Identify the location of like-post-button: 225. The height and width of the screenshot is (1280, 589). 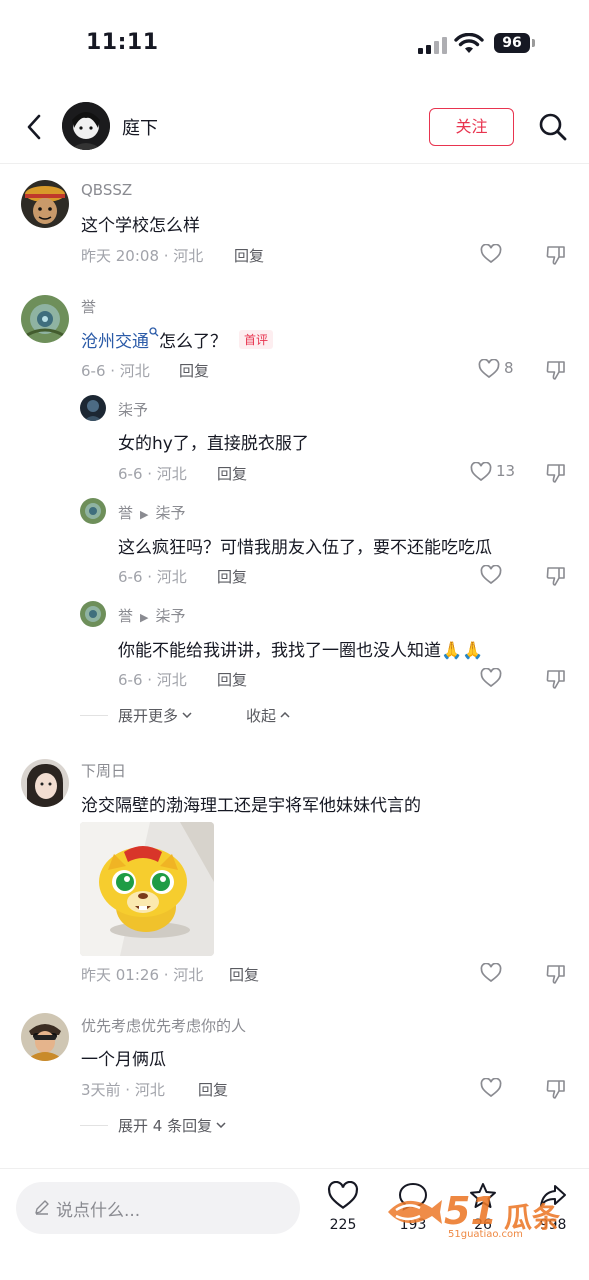
(343, 1206).